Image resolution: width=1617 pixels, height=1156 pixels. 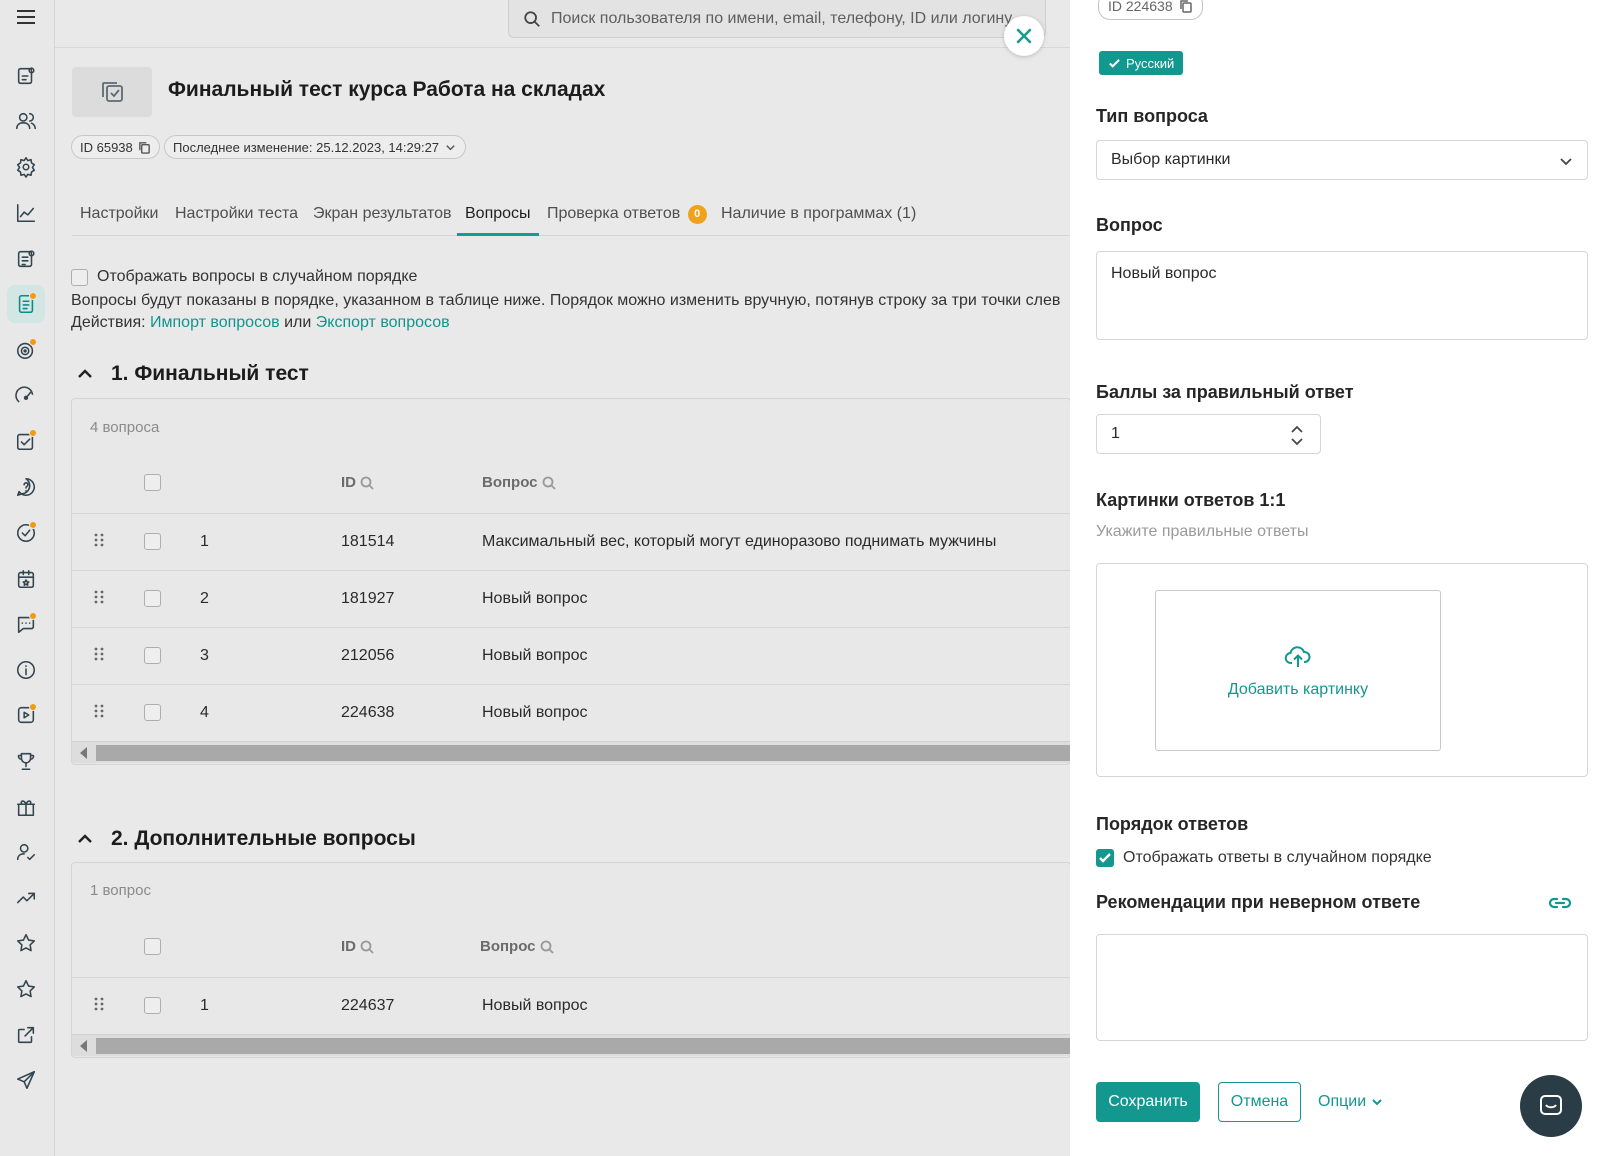 What do you see at coordinates (1342, 160) in the screenshot?
I see `question-type-select: Выбор картинки` at bounding box center [1342, 160].